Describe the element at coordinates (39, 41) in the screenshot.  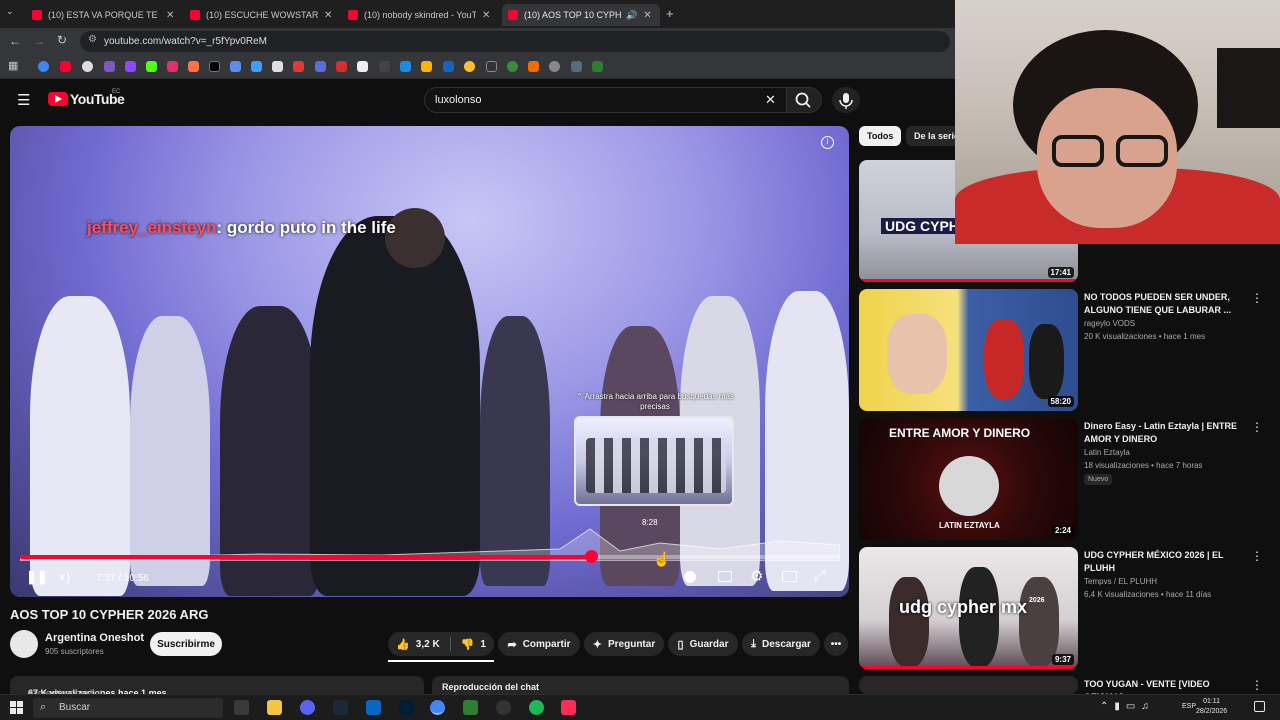
I see `forward-icon: →` at that location.